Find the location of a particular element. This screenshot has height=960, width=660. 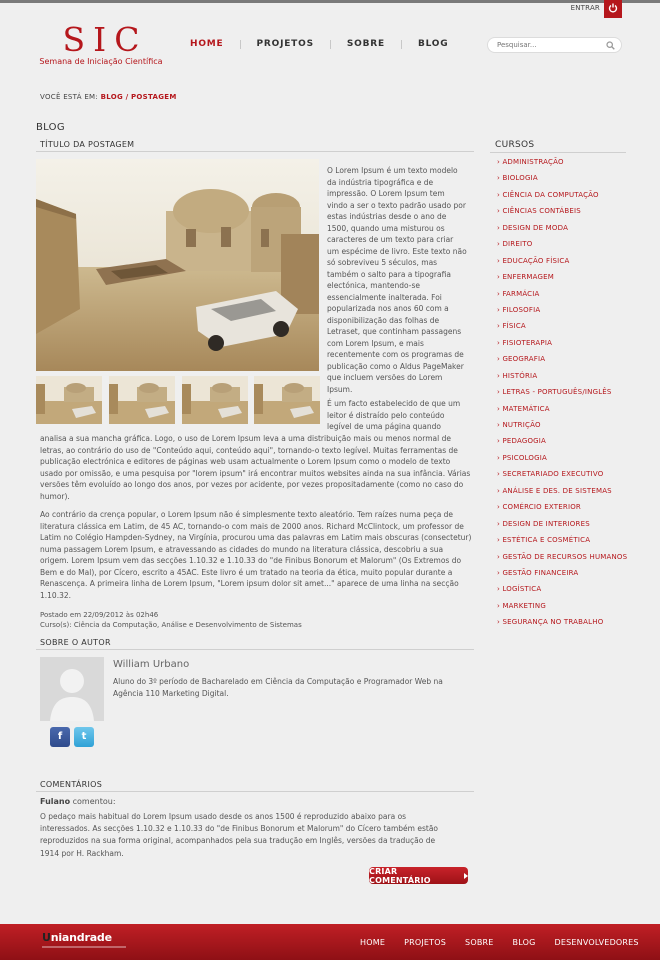

post-title: TÍTULO DA POSTAGEM is located at coordinates (255, 146).